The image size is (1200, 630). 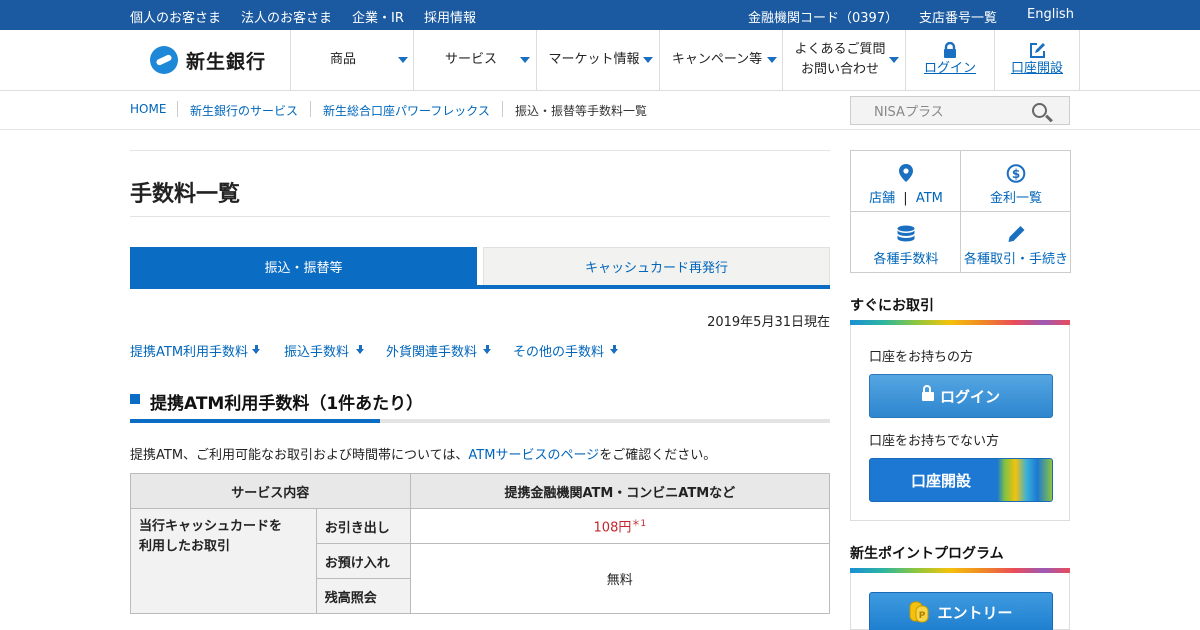 What do you see at coordinates (378, 16) in the screenshot?
I see `link-ir: 企業・IR` at bounding box center [378, 16].